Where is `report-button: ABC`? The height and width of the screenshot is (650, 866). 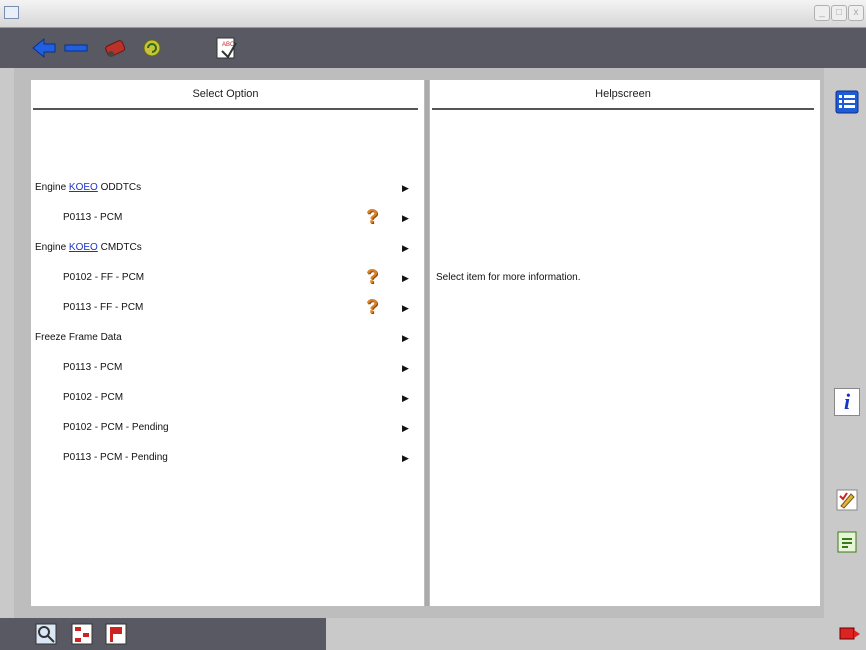
report-button: ABC is located at coordinates (227, 48).